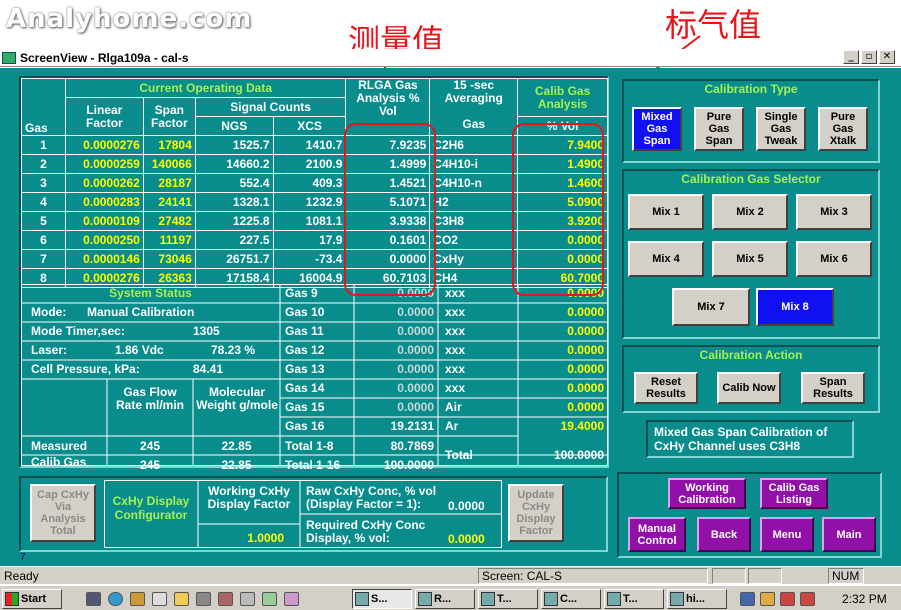 This screenshot has height=610, width=901. I want to click on cap-cxhy-button: Cap CxHy Via Analysis Total, so click(63, 513).